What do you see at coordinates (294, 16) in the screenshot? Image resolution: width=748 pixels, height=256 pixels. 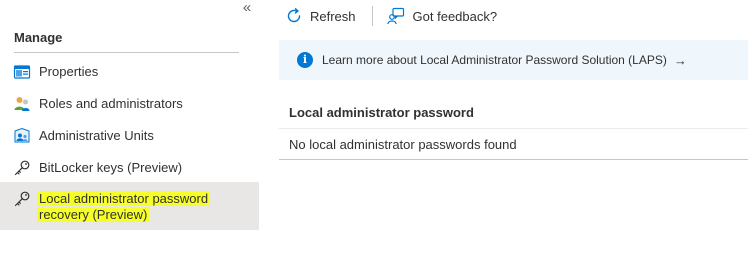 I see `refresh-icon` at bounding box center [294, 16].